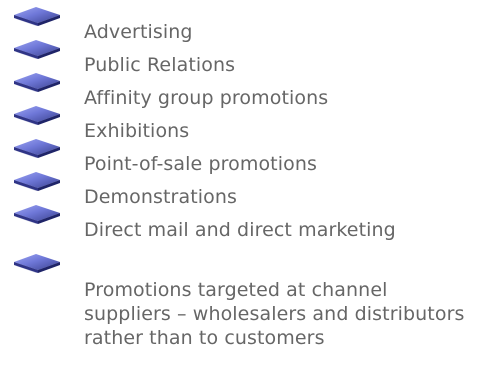  I want to click on list-item-label: Exhibitions, so click(137, 131).